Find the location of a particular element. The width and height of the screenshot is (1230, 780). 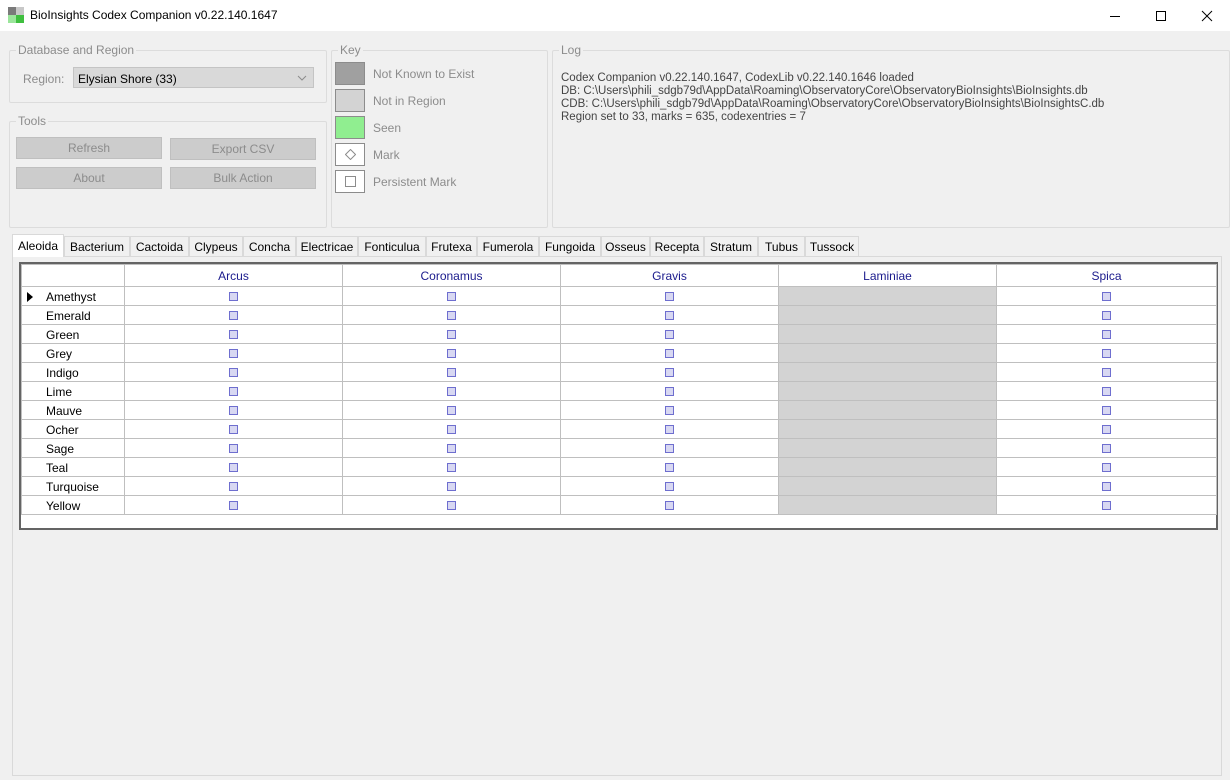

row-header: Sage is located at coordinates (73, 448).